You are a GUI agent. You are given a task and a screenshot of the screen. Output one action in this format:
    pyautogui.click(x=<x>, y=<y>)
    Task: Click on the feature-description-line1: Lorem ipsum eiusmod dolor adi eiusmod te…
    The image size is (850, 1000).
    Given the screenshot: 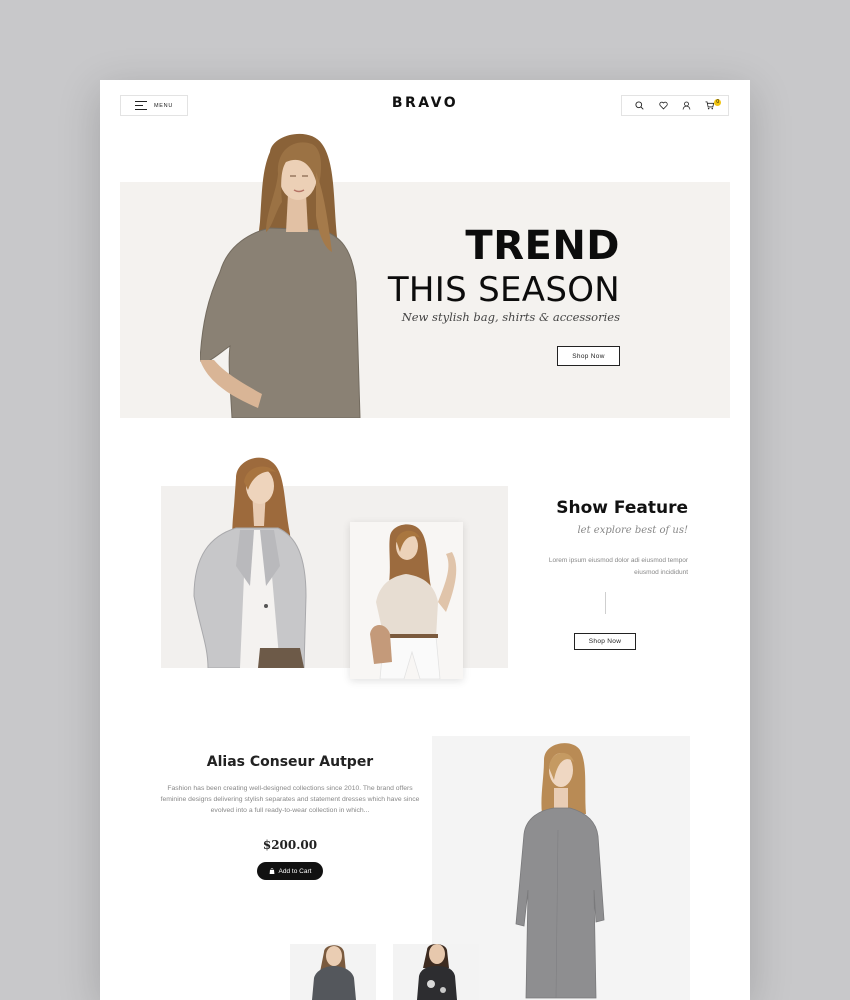 What is the action you would take?
    pyautogui.click(x=618, y=560)
    